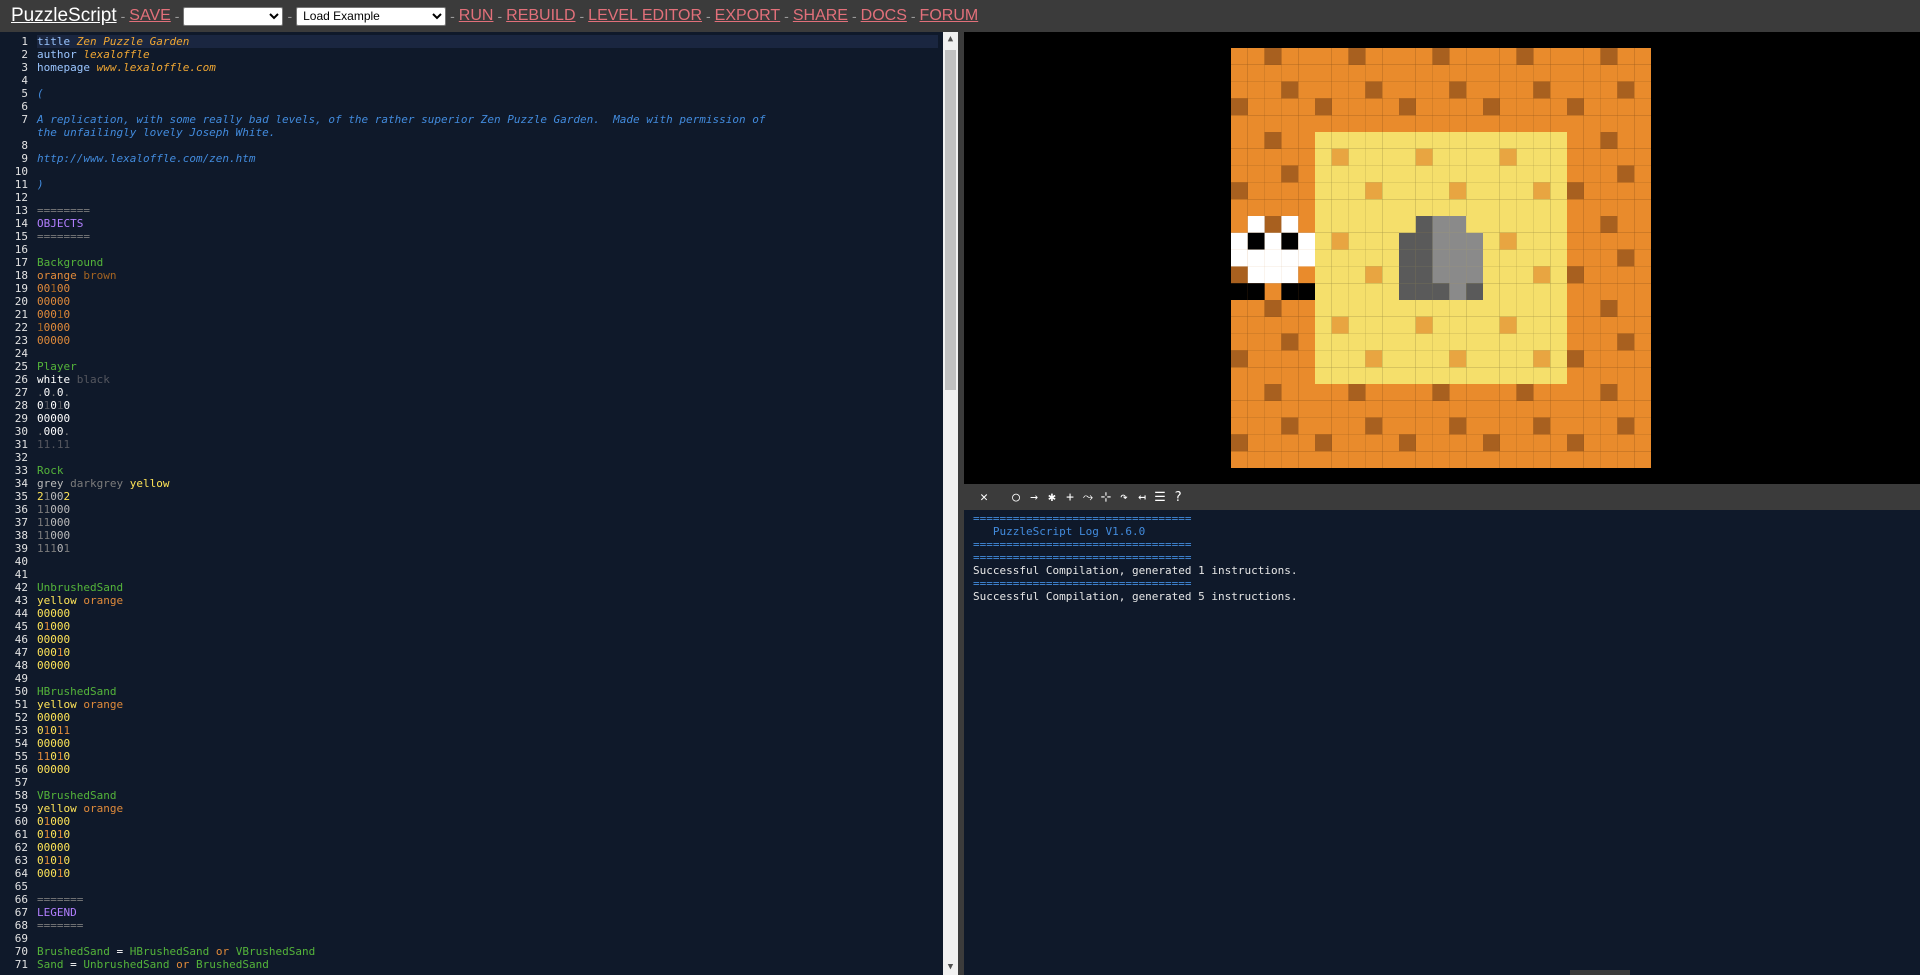 This screenshot has width=1920, height=975. Describe the element at coordinates (884, 16) in the screenshot. I see `docs-link: DOCS` at that location.